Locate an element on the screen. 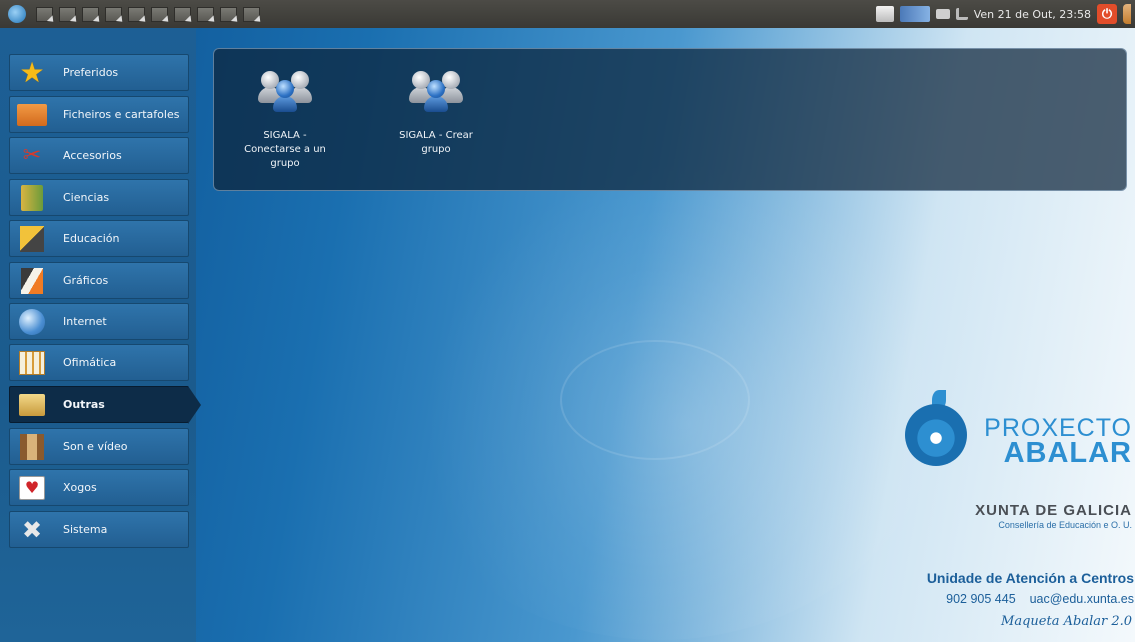 The height and width of the screenshot is (642, 1135). xunta-de-galicia: XUNTA DE GALICIA is located at coordinates (1053, 510).